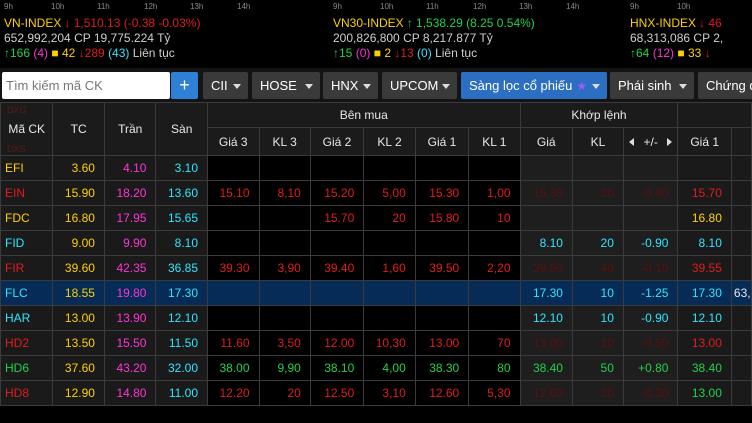  I want to click on buy-price-1-cell: 15.30, so click(442, 193).